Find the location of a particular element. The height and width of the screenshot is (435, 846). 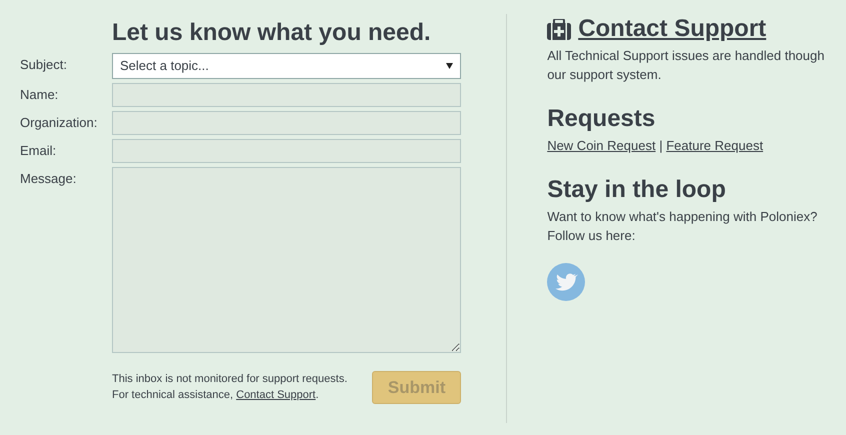

twitter-bird-icon is located at coordinates (566, 282).